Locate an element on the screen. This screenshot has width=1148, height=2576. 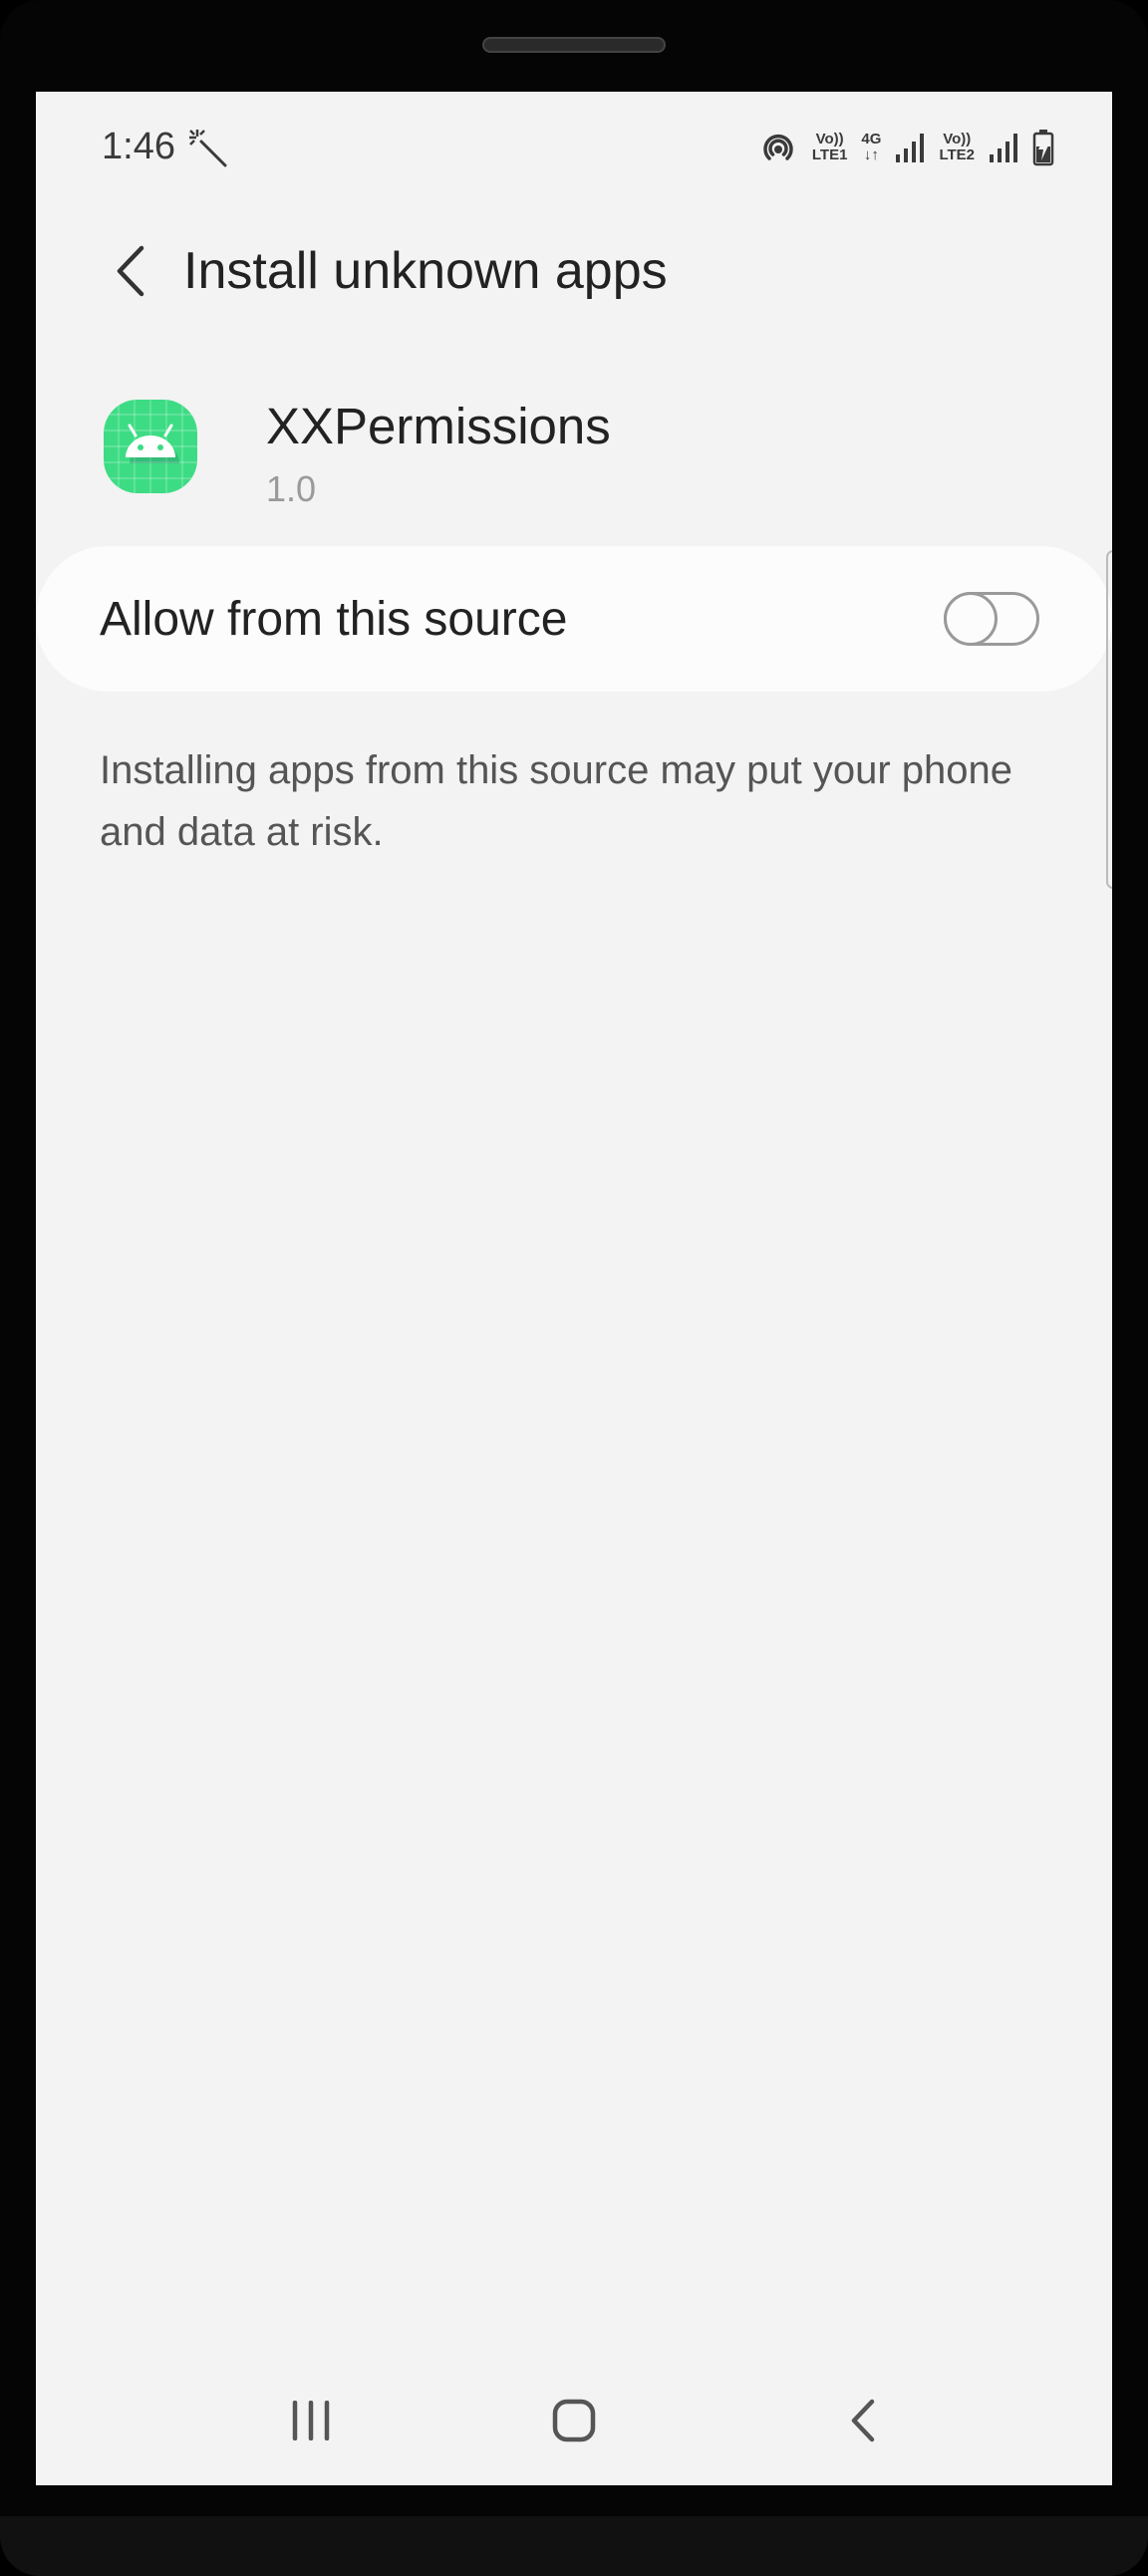
back-button is located at coordinates (130, 271).